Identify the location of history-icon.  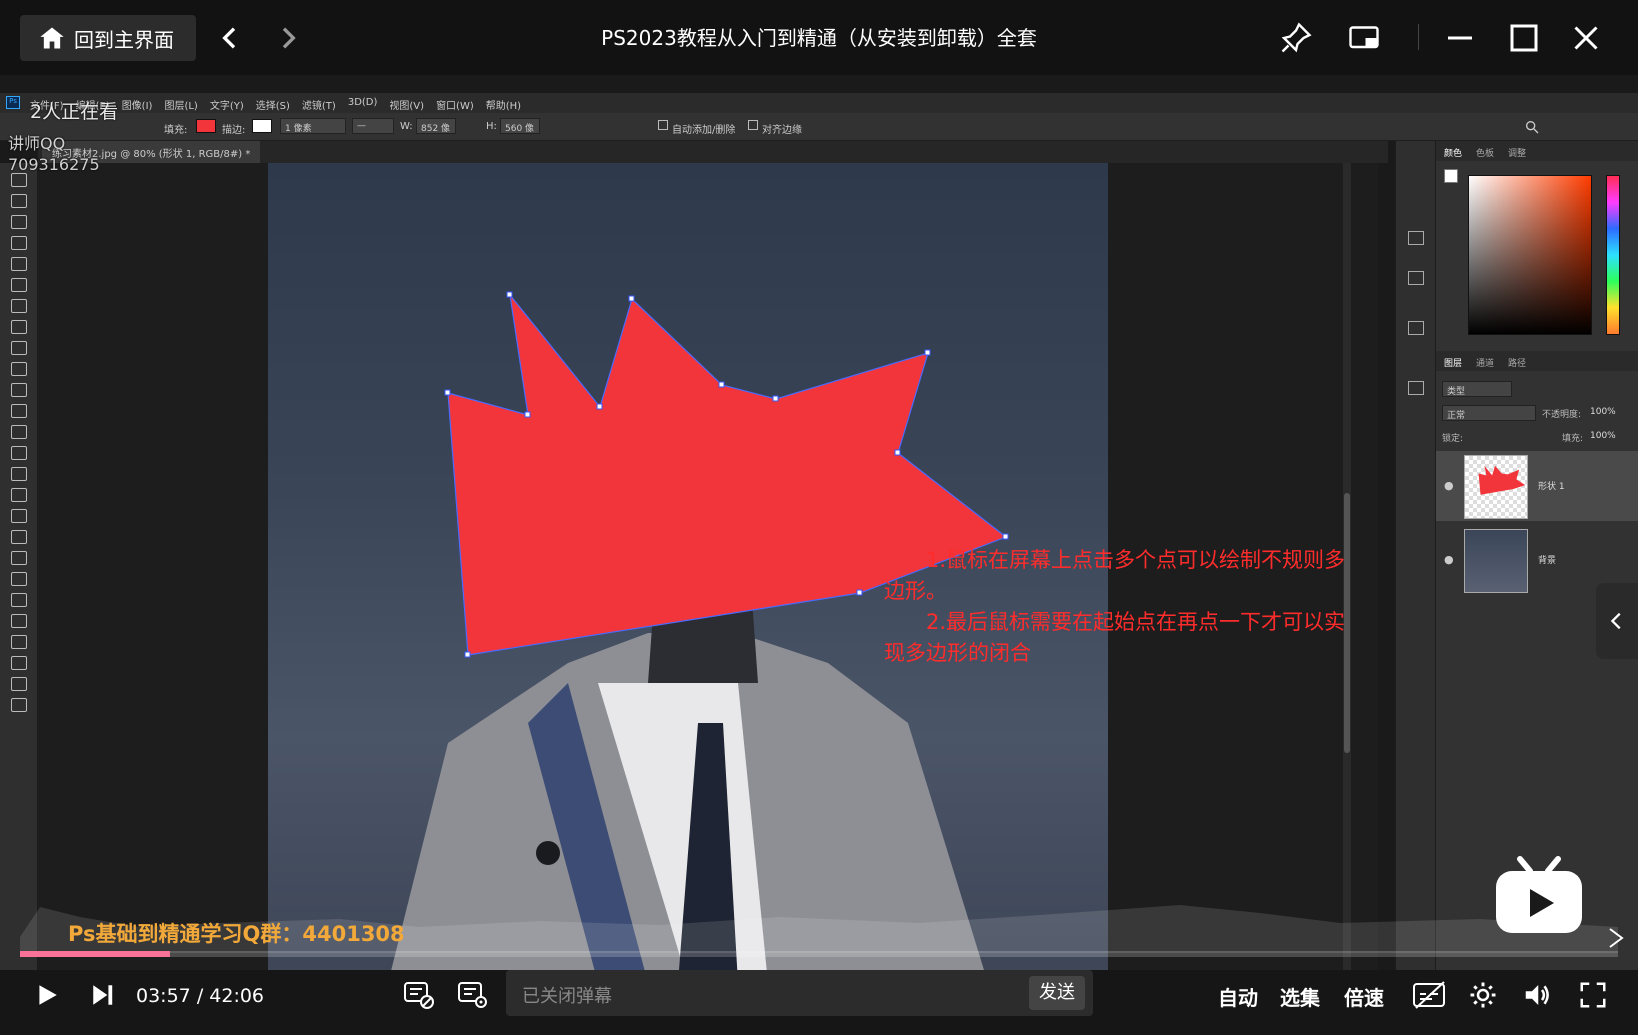
(1416, 238).